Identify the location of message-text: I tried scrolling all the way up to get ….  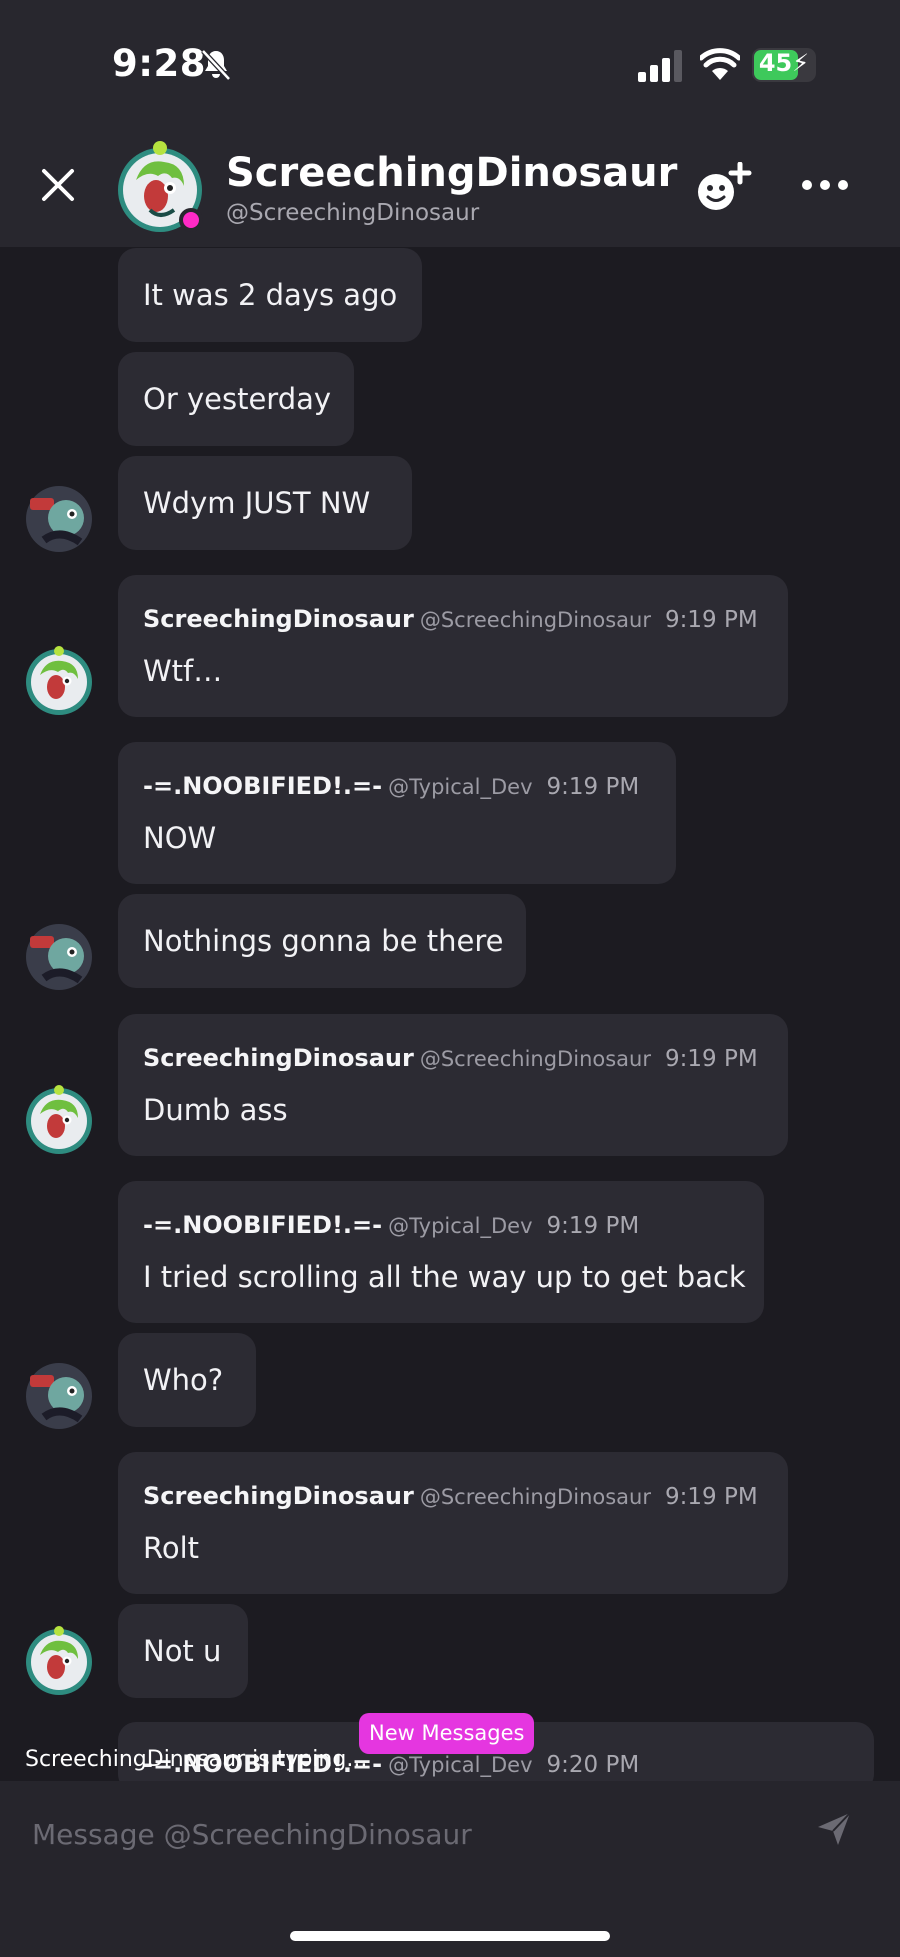
(444, 1277).